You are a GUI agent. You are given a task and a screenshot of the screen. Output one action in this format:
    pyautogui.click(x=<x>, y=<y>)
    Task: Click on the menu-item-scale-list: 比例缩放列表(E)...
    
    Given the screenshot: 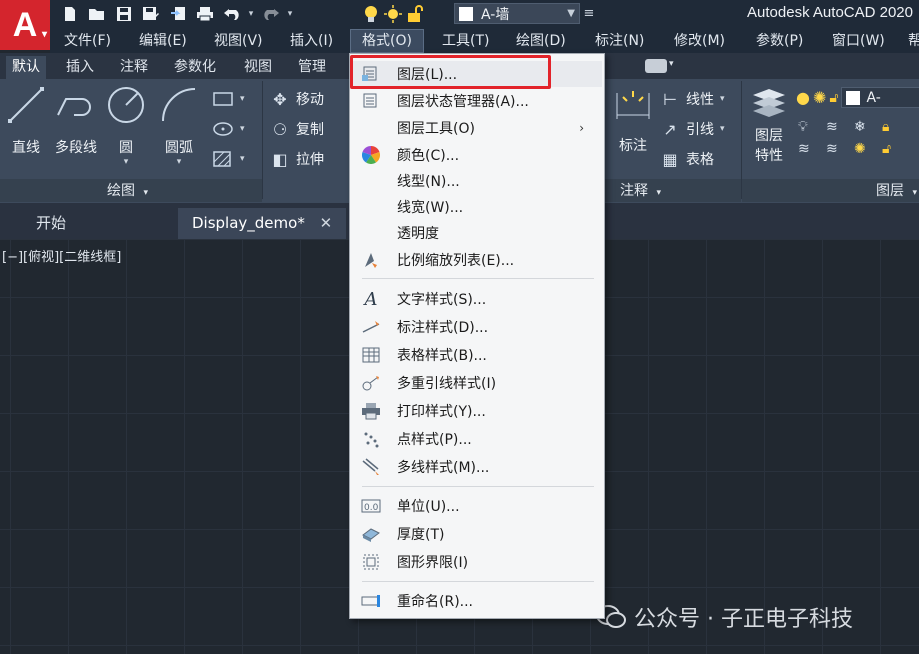 What is the action you would take?
    pyautogui.click(x=477, y=260)
    